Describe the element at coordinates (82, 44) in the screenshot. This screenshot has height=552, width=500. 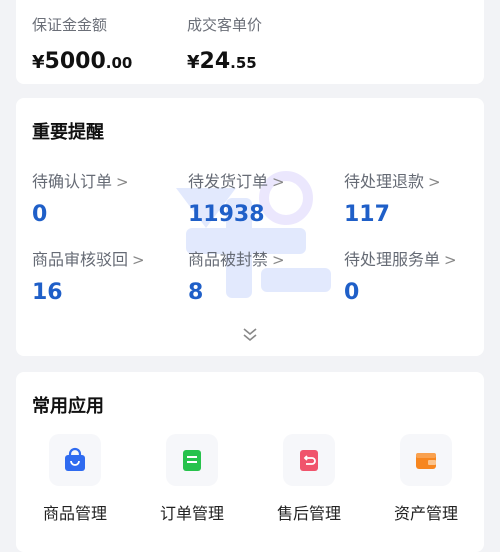
I see `deposit-stat: 保证金金额 ¥5000.00` at that location.